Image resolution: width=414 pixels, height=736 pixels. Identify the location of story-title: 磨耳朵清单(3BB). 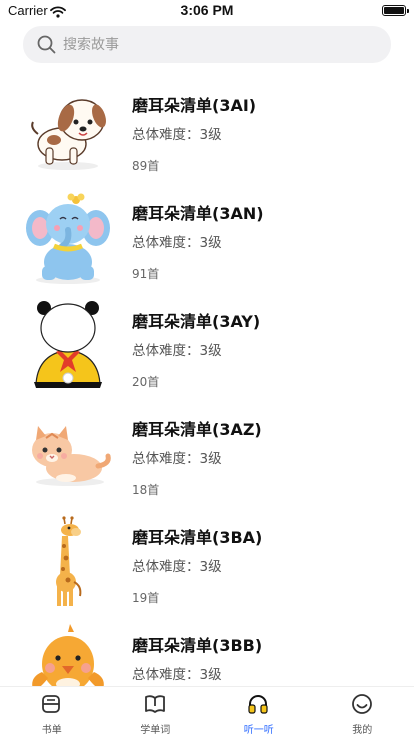
(197, 645).